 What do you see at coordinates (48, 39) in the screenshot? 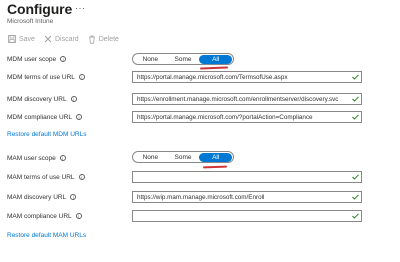
I see `close-icon` at bounding box center [48, 39].